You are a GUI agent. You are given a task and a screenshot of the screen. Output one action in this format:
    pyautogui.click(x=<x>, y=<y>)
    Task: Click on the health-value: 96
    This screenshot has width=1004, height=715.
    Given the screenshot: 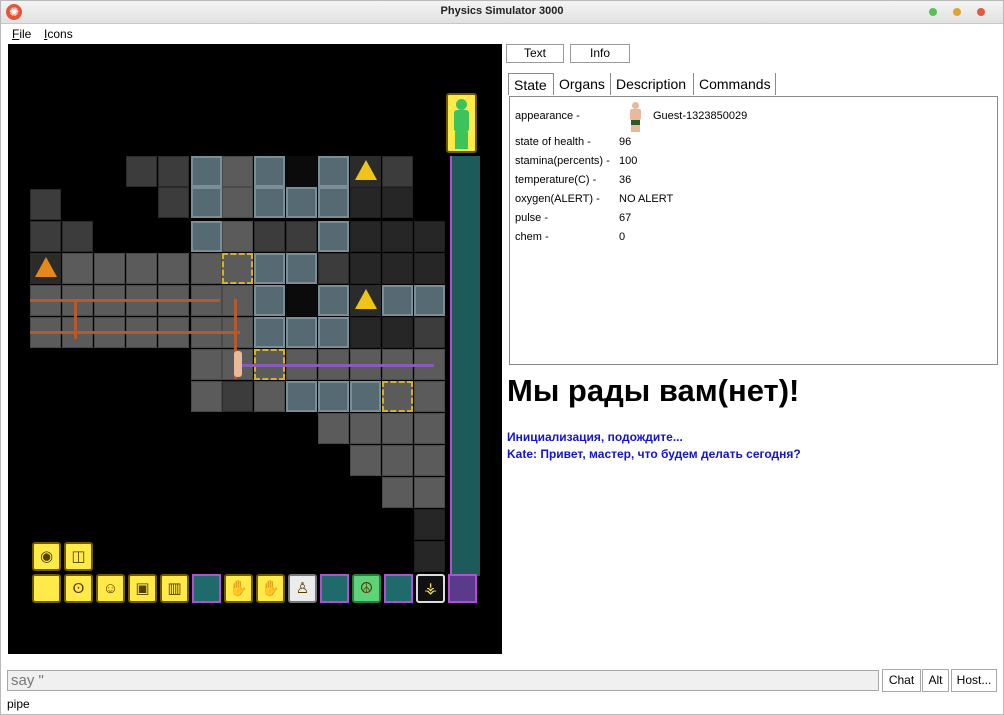 What is the action you would take?
    pyautogui.click(x=625, y=142)
    